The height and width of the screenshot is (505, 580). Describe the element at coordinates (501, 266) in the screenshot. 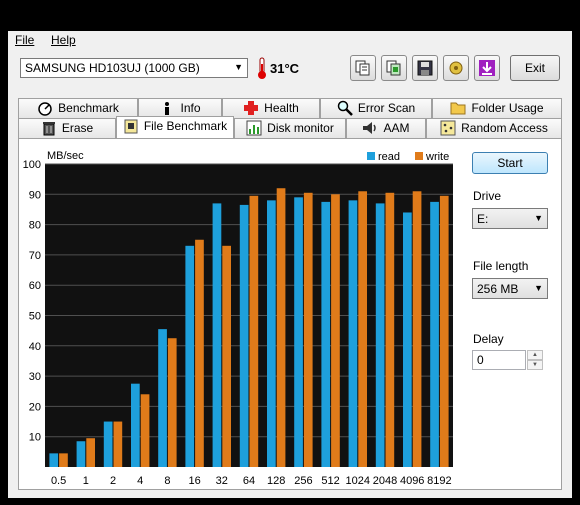

I see `file-length-label: File length` at that location.